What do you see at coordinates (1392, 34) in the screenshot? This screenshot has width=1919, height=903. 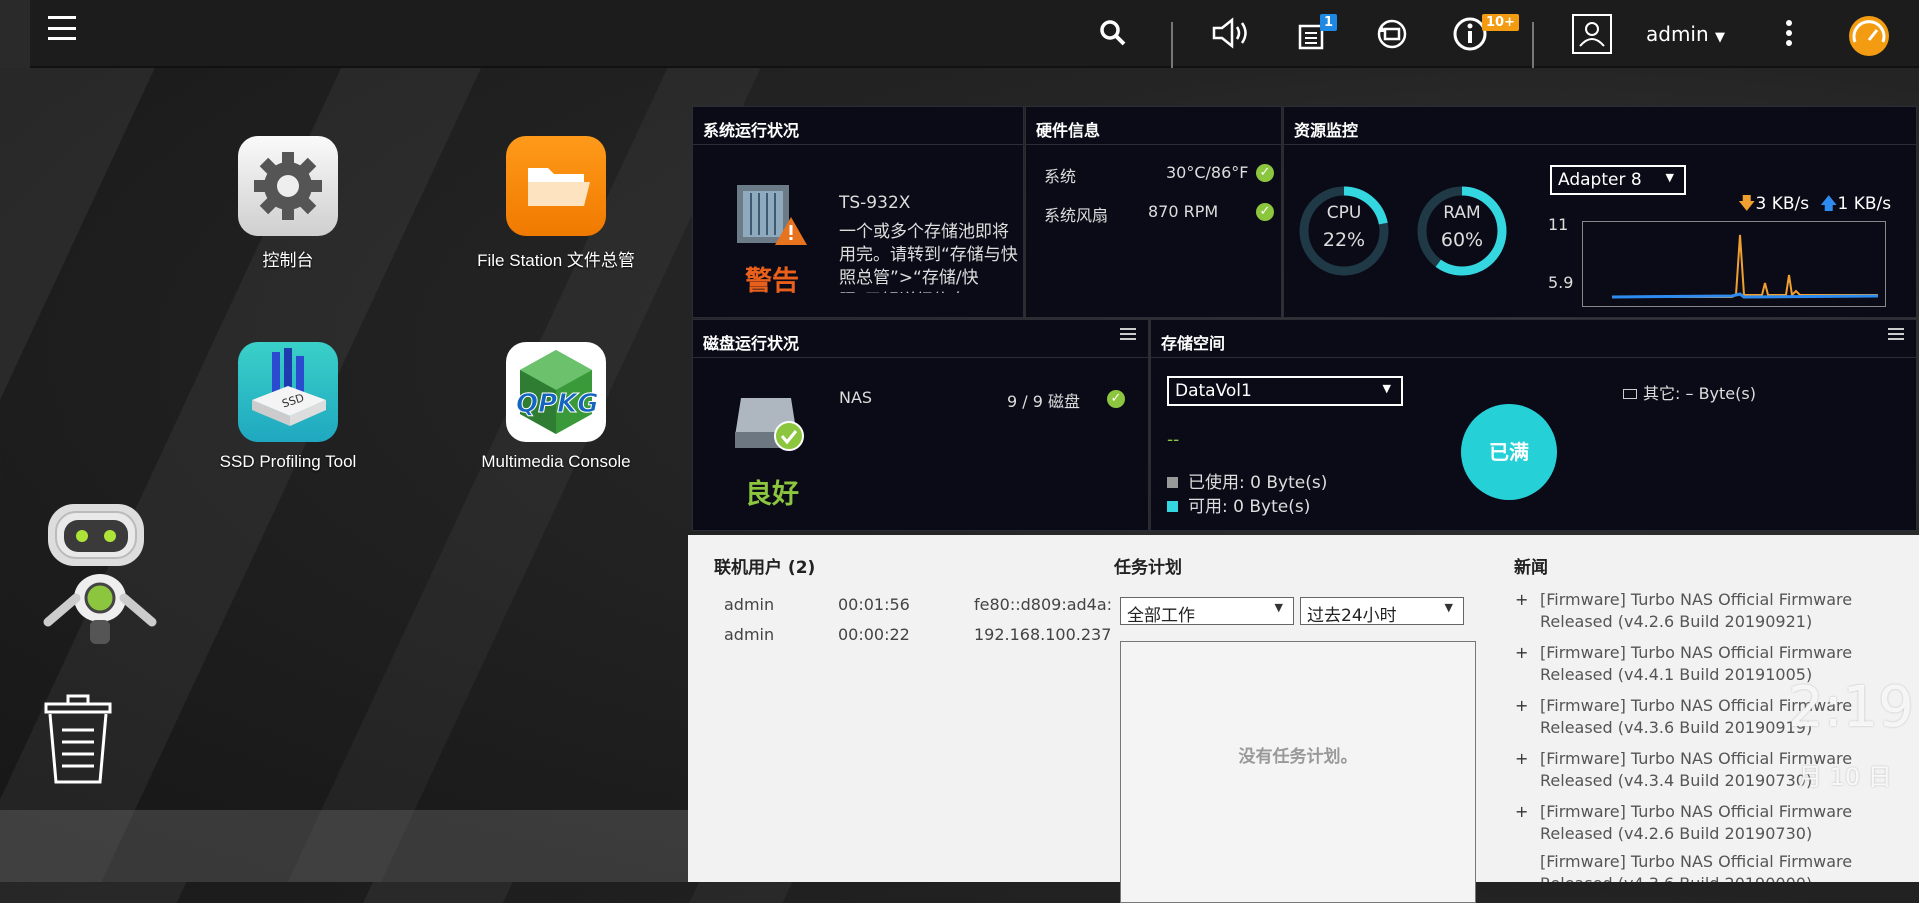 I see `sync-icon` at bounding box center [1392, 34].